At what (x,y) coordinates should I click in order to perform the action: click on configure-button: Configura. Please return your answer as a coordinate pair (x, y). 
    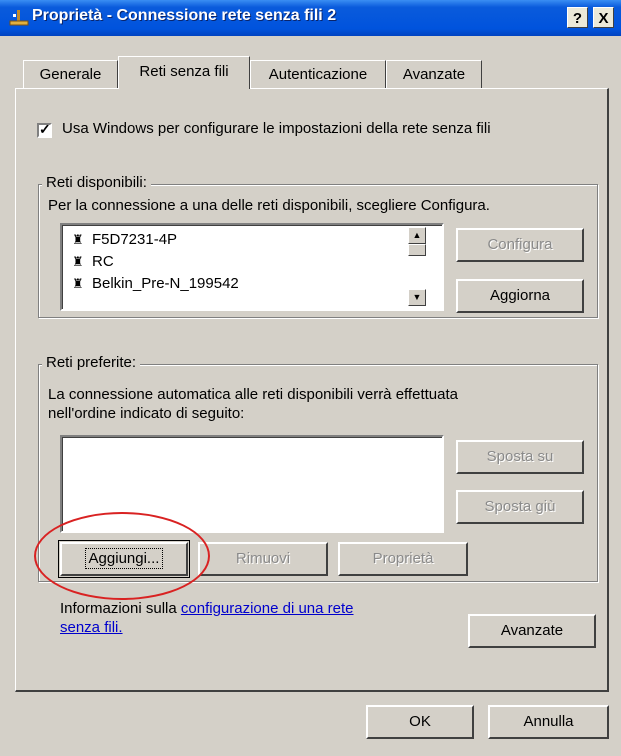
    Looking at the image, I should click on (520, 245).